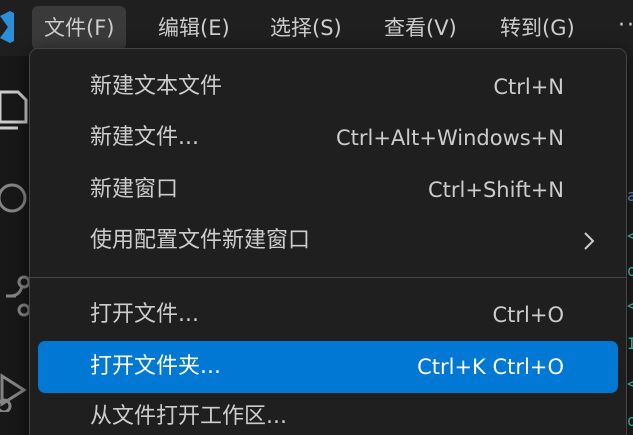  I want to click on editor-area: a < o < I < o, so click(629, 245).